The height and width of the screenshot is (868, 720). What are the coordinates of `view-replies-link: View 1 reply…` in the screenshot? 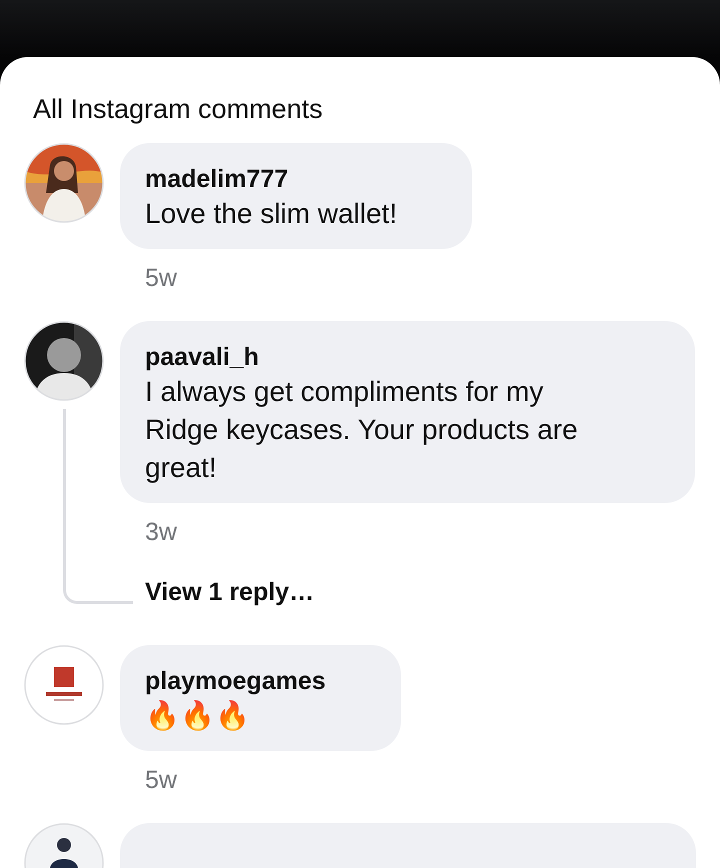 It's located at (229, 592).